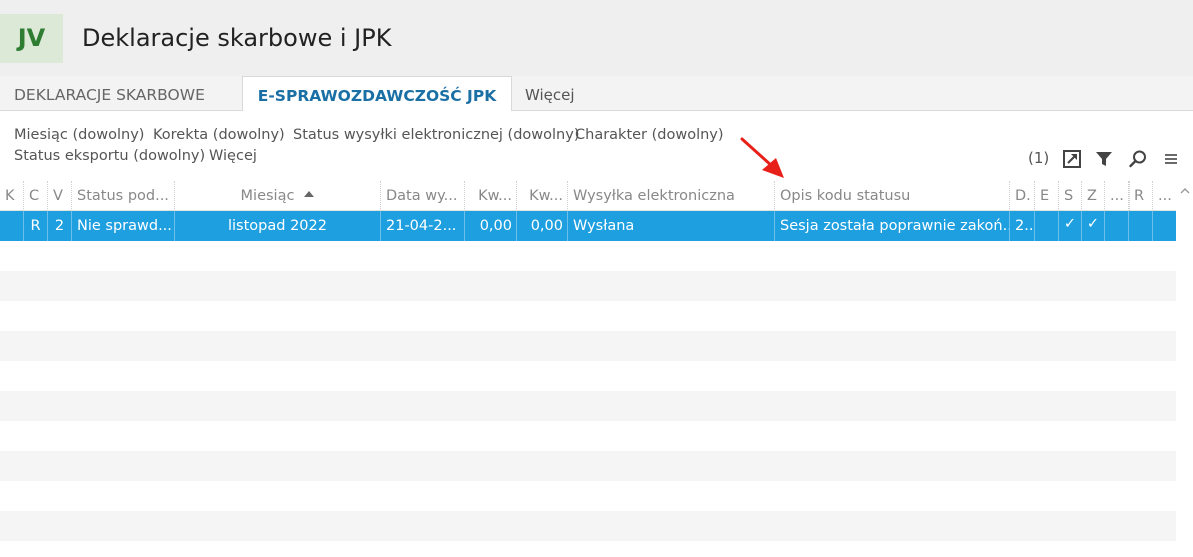 Image resolution: width=1193 pixels, height=557 pixels. What do you see at coordinates (233, 156) in the screenshot?
I see `filter-more: Więcej` at bounding box center [233, 156].